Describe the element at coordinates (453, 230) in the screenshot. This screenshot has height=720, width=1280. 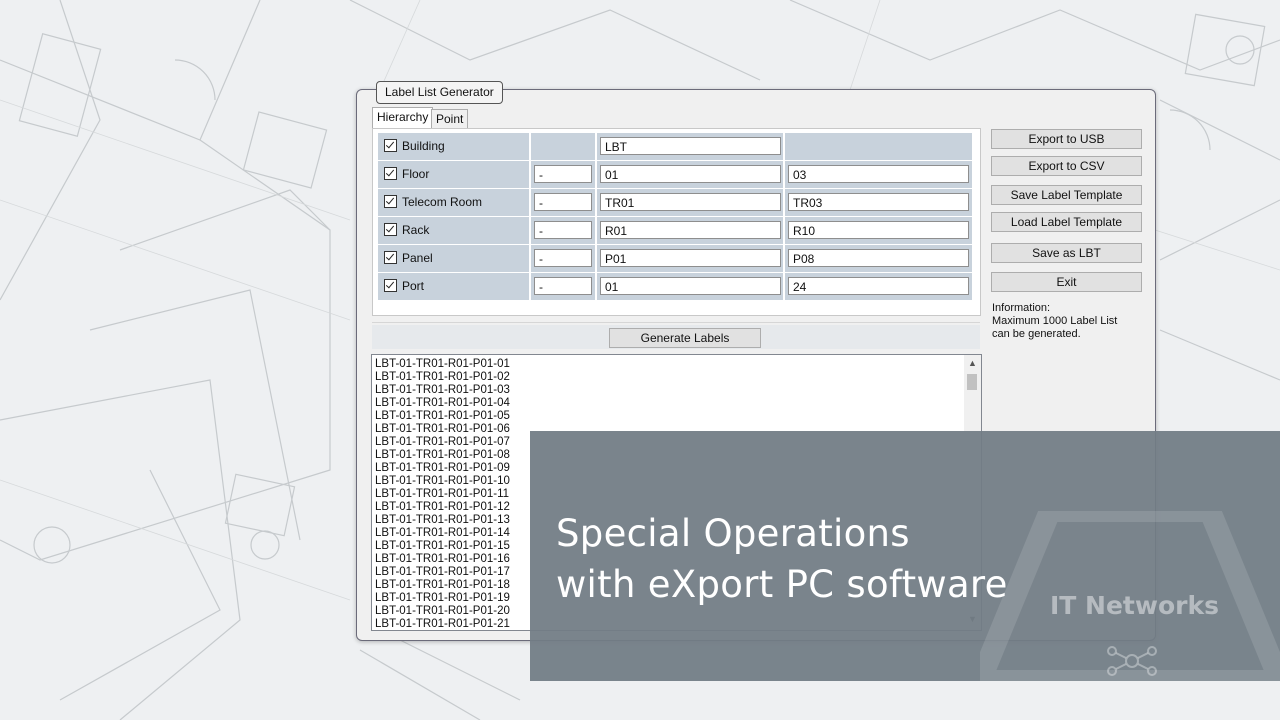
I see `row-label-cell: Rack` at that location.